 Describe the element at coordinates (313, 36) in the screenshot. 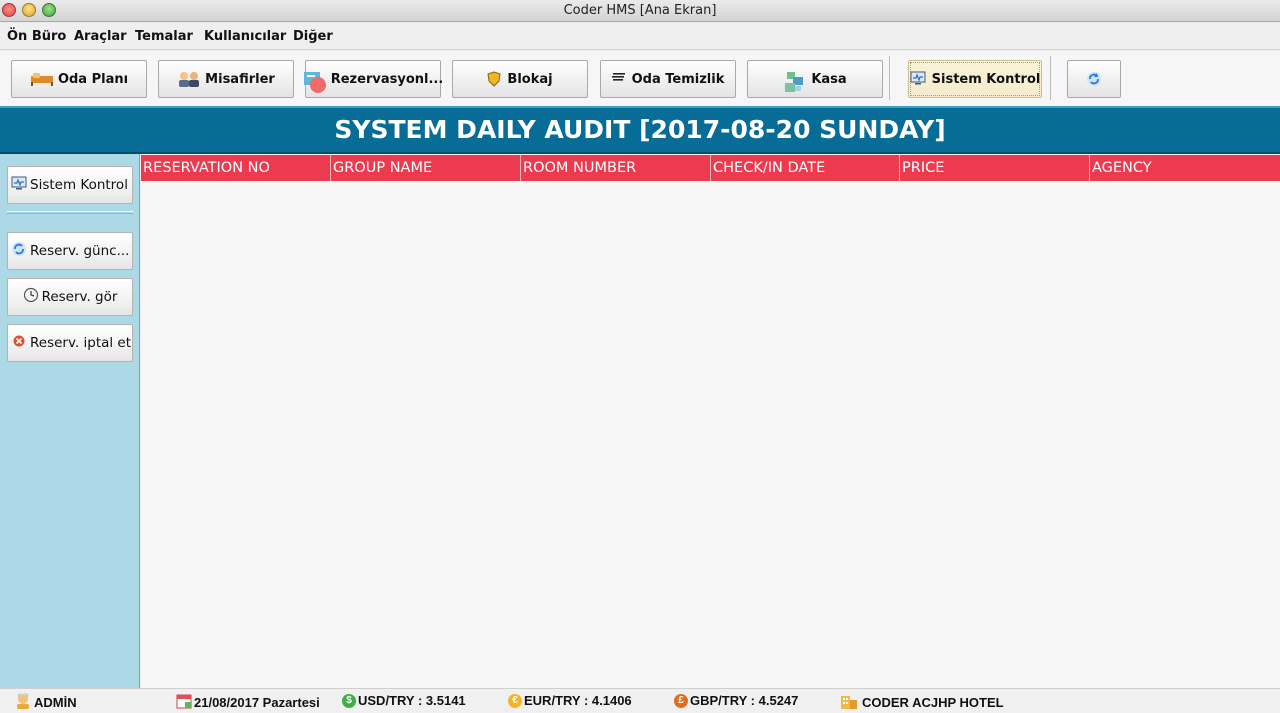

I see `menu-diger: Diğer` at that location.